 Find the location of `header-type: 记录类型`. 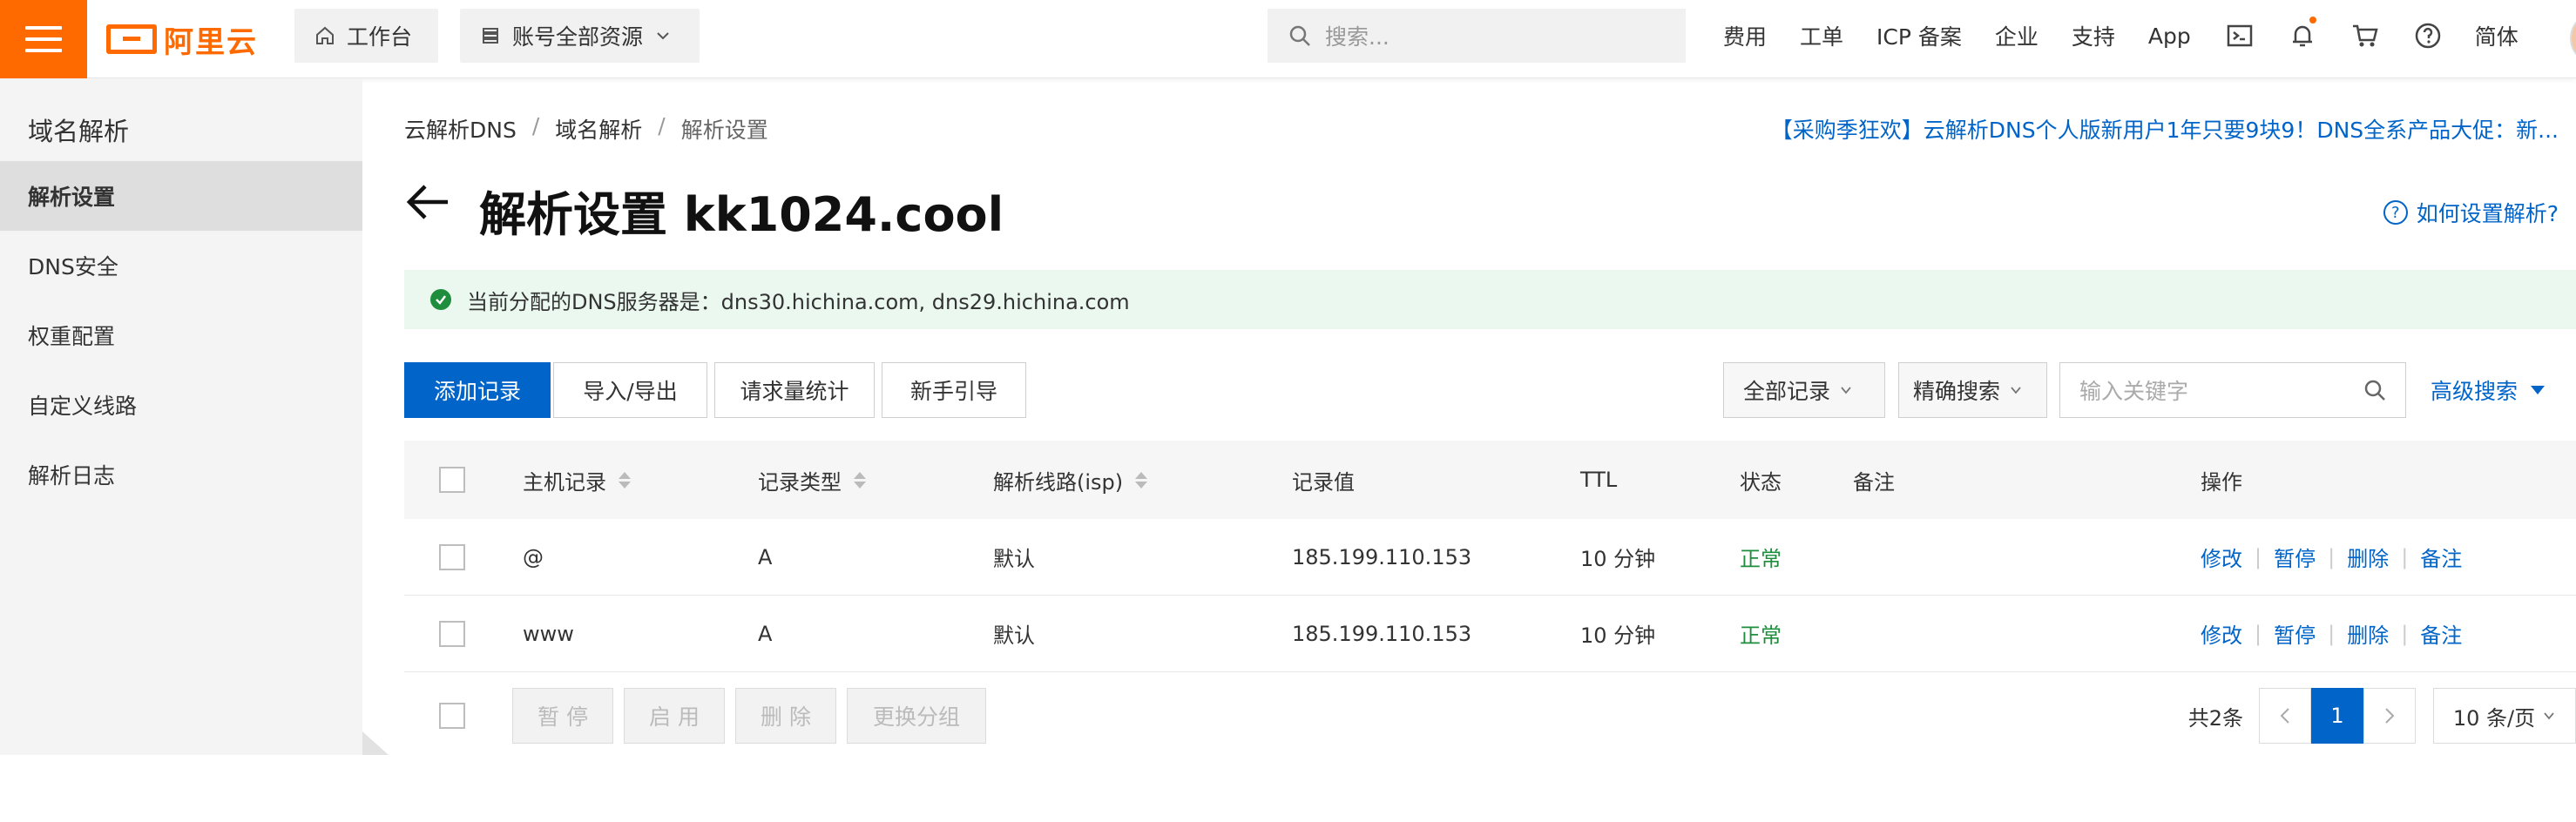

header-type: 记录类型 is located at coordinates (812, 480).